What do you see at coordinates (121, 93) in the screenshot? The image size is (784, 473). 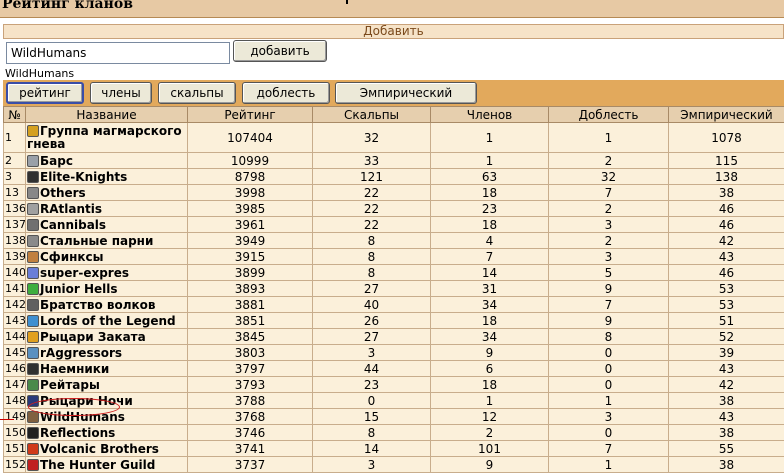 I see `sort-members-button: члены` at bounding box center [121, 93].